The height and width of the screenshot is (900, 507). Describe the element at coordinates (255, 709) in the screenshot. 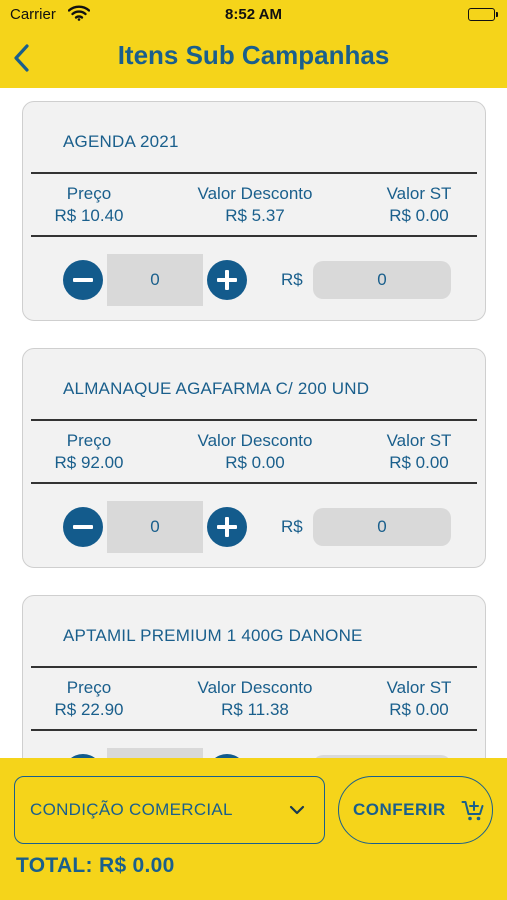

I see `discount-value: R$ 11.38` at that location.